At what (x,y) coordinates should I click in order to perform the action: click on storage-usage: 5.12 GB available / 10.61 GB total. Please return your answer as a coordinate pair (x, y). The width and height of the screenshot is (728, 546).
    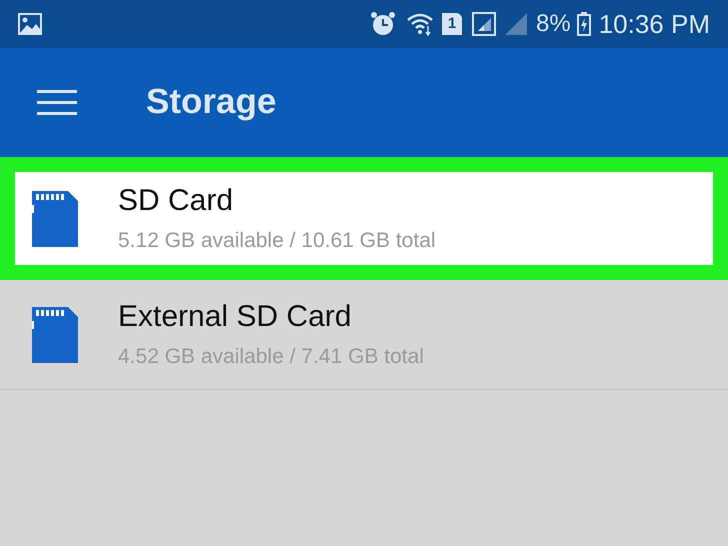
    Looking at the image, I should click on (277, 240).